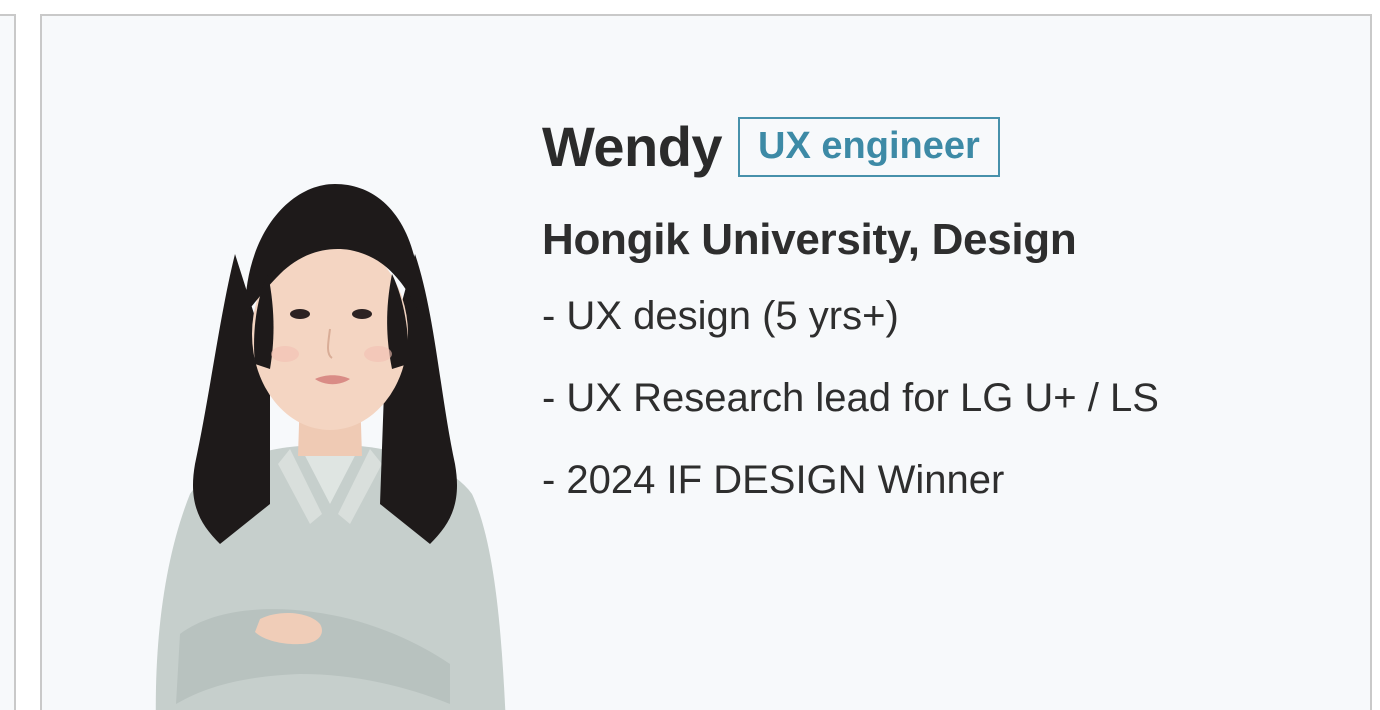 The image size is (1380, 710). Describe the element at coordinates (773, 480) in the screenshot. I see `list-item: - 2024 IF DESIGN Winner` at that location.